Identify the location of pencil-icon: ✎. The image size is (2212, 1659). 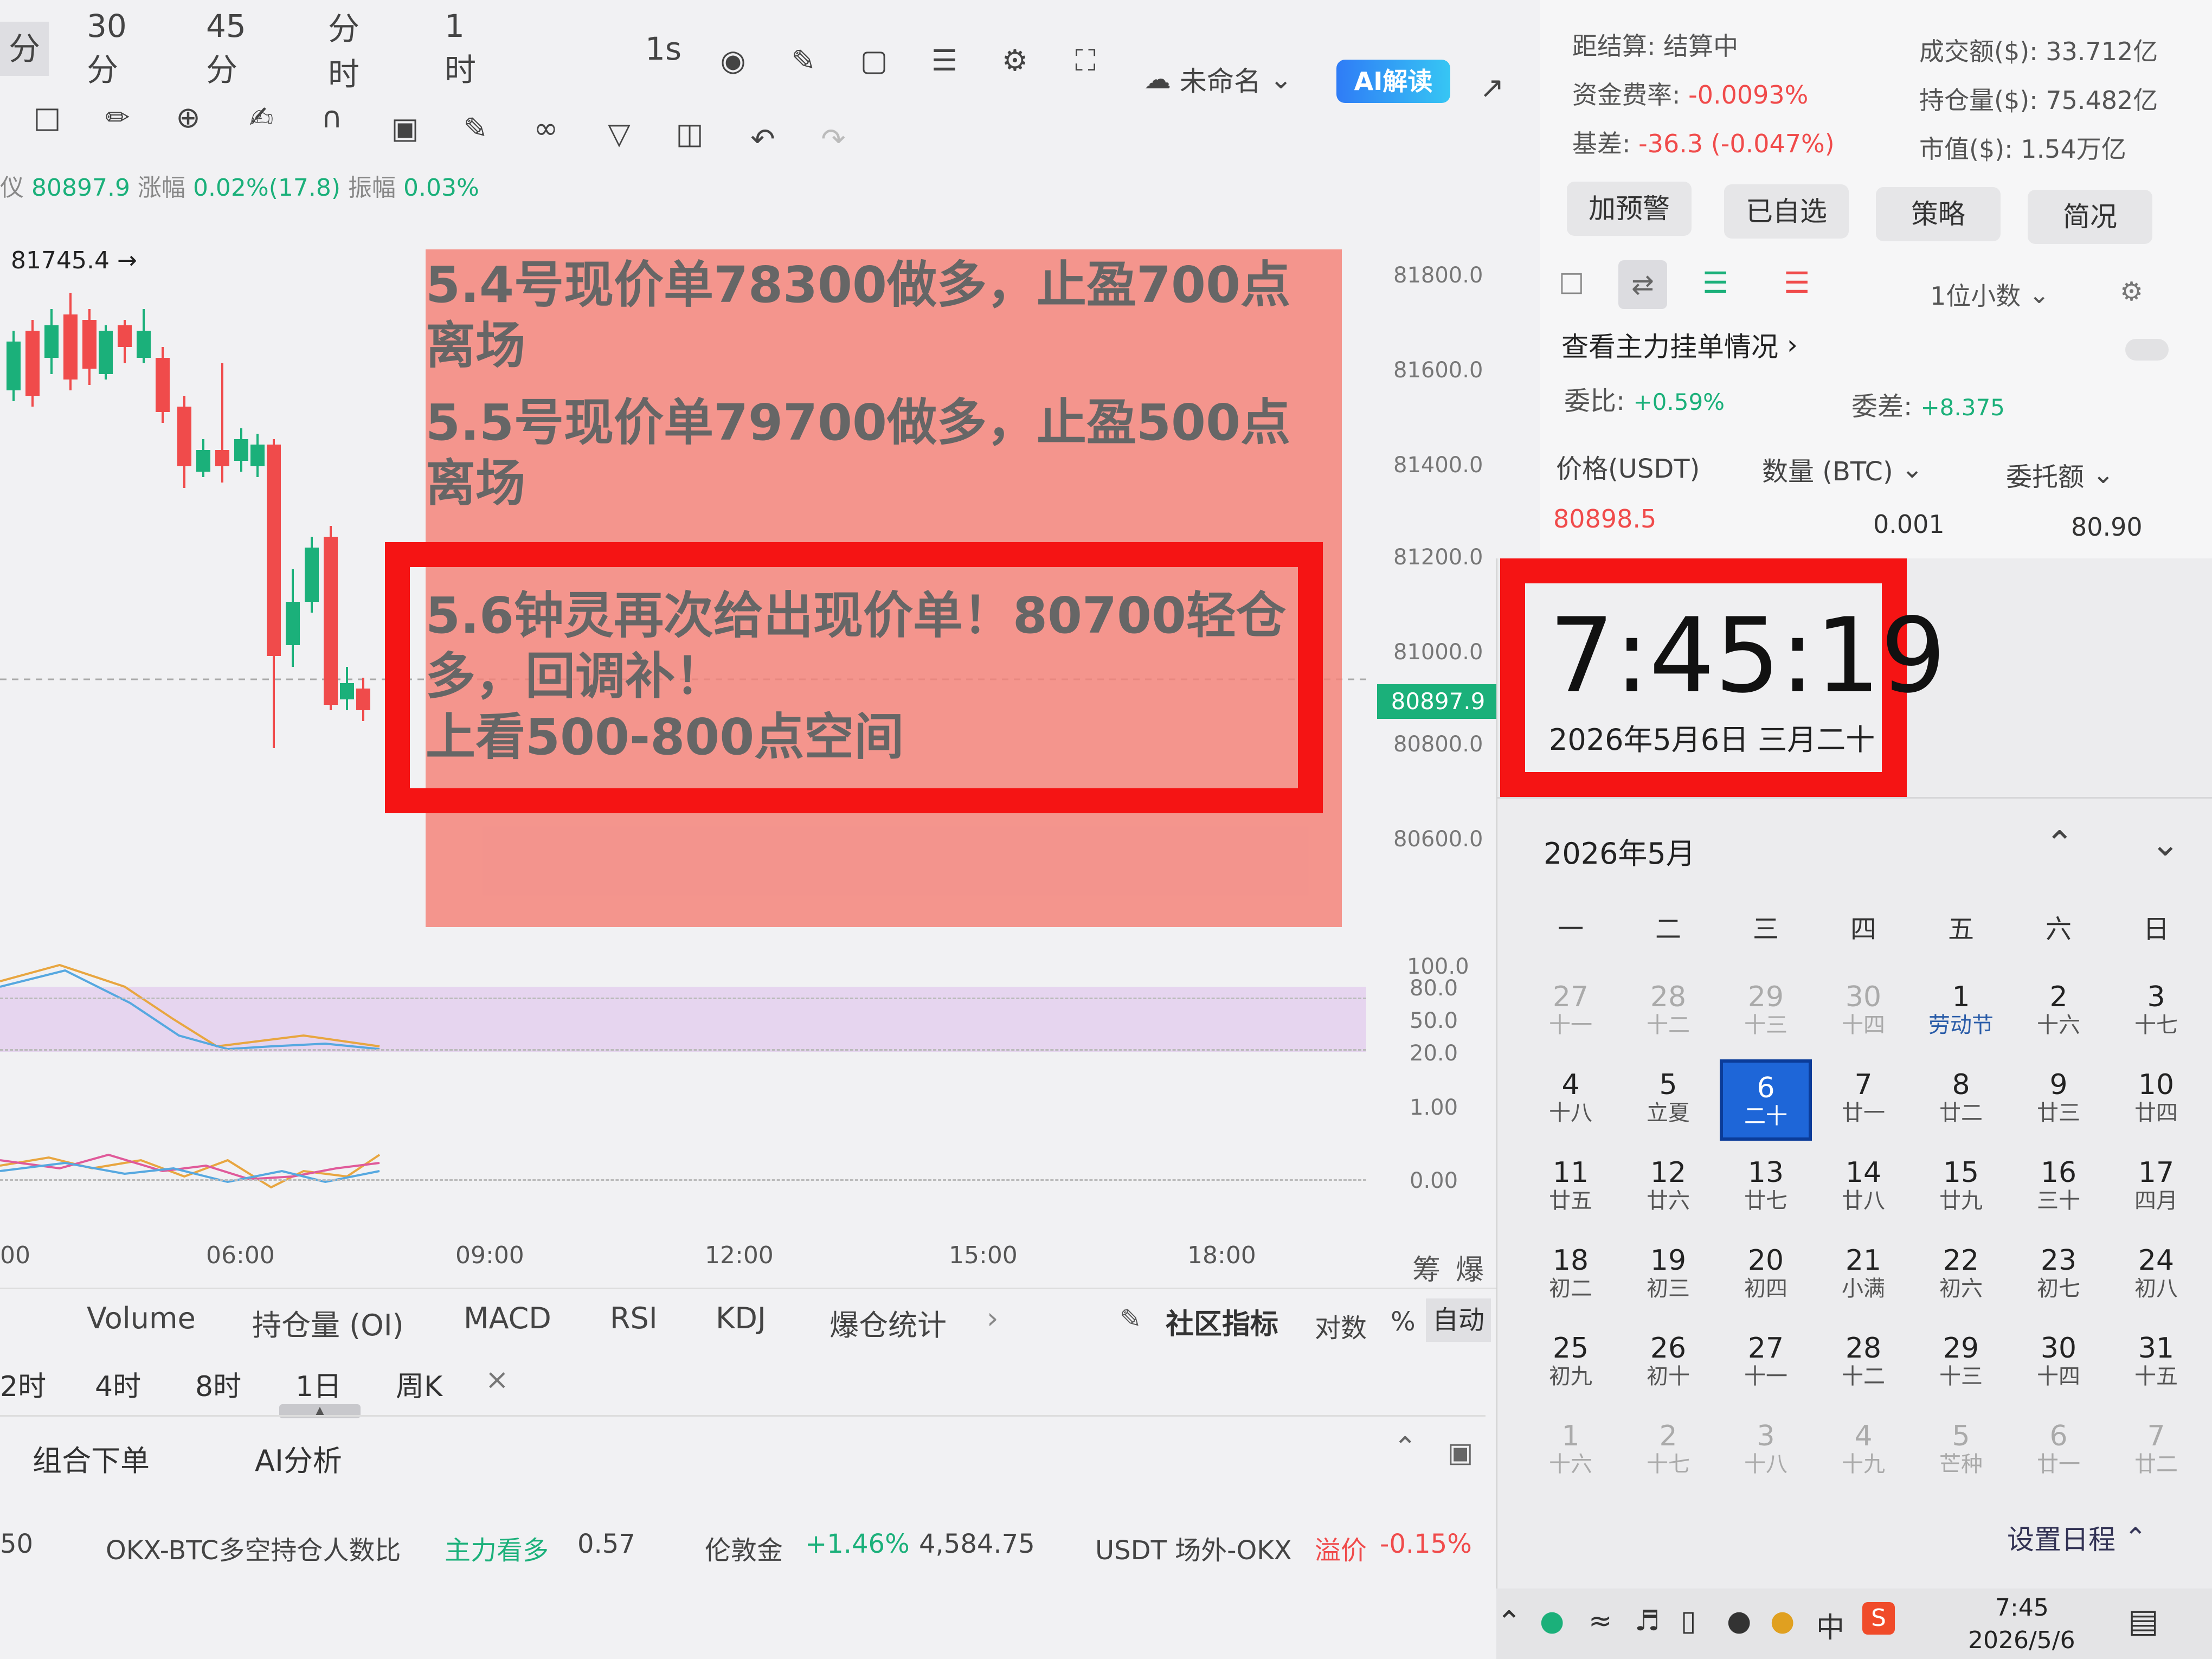
(803, 60).